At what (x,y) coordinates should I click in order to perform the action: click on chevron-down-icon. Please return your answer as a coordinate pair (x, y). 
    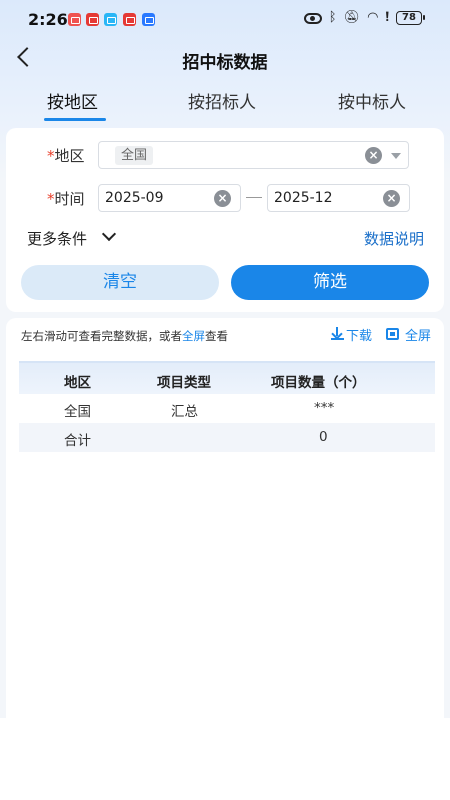
    Looking at the image, I should click on (109, 234).